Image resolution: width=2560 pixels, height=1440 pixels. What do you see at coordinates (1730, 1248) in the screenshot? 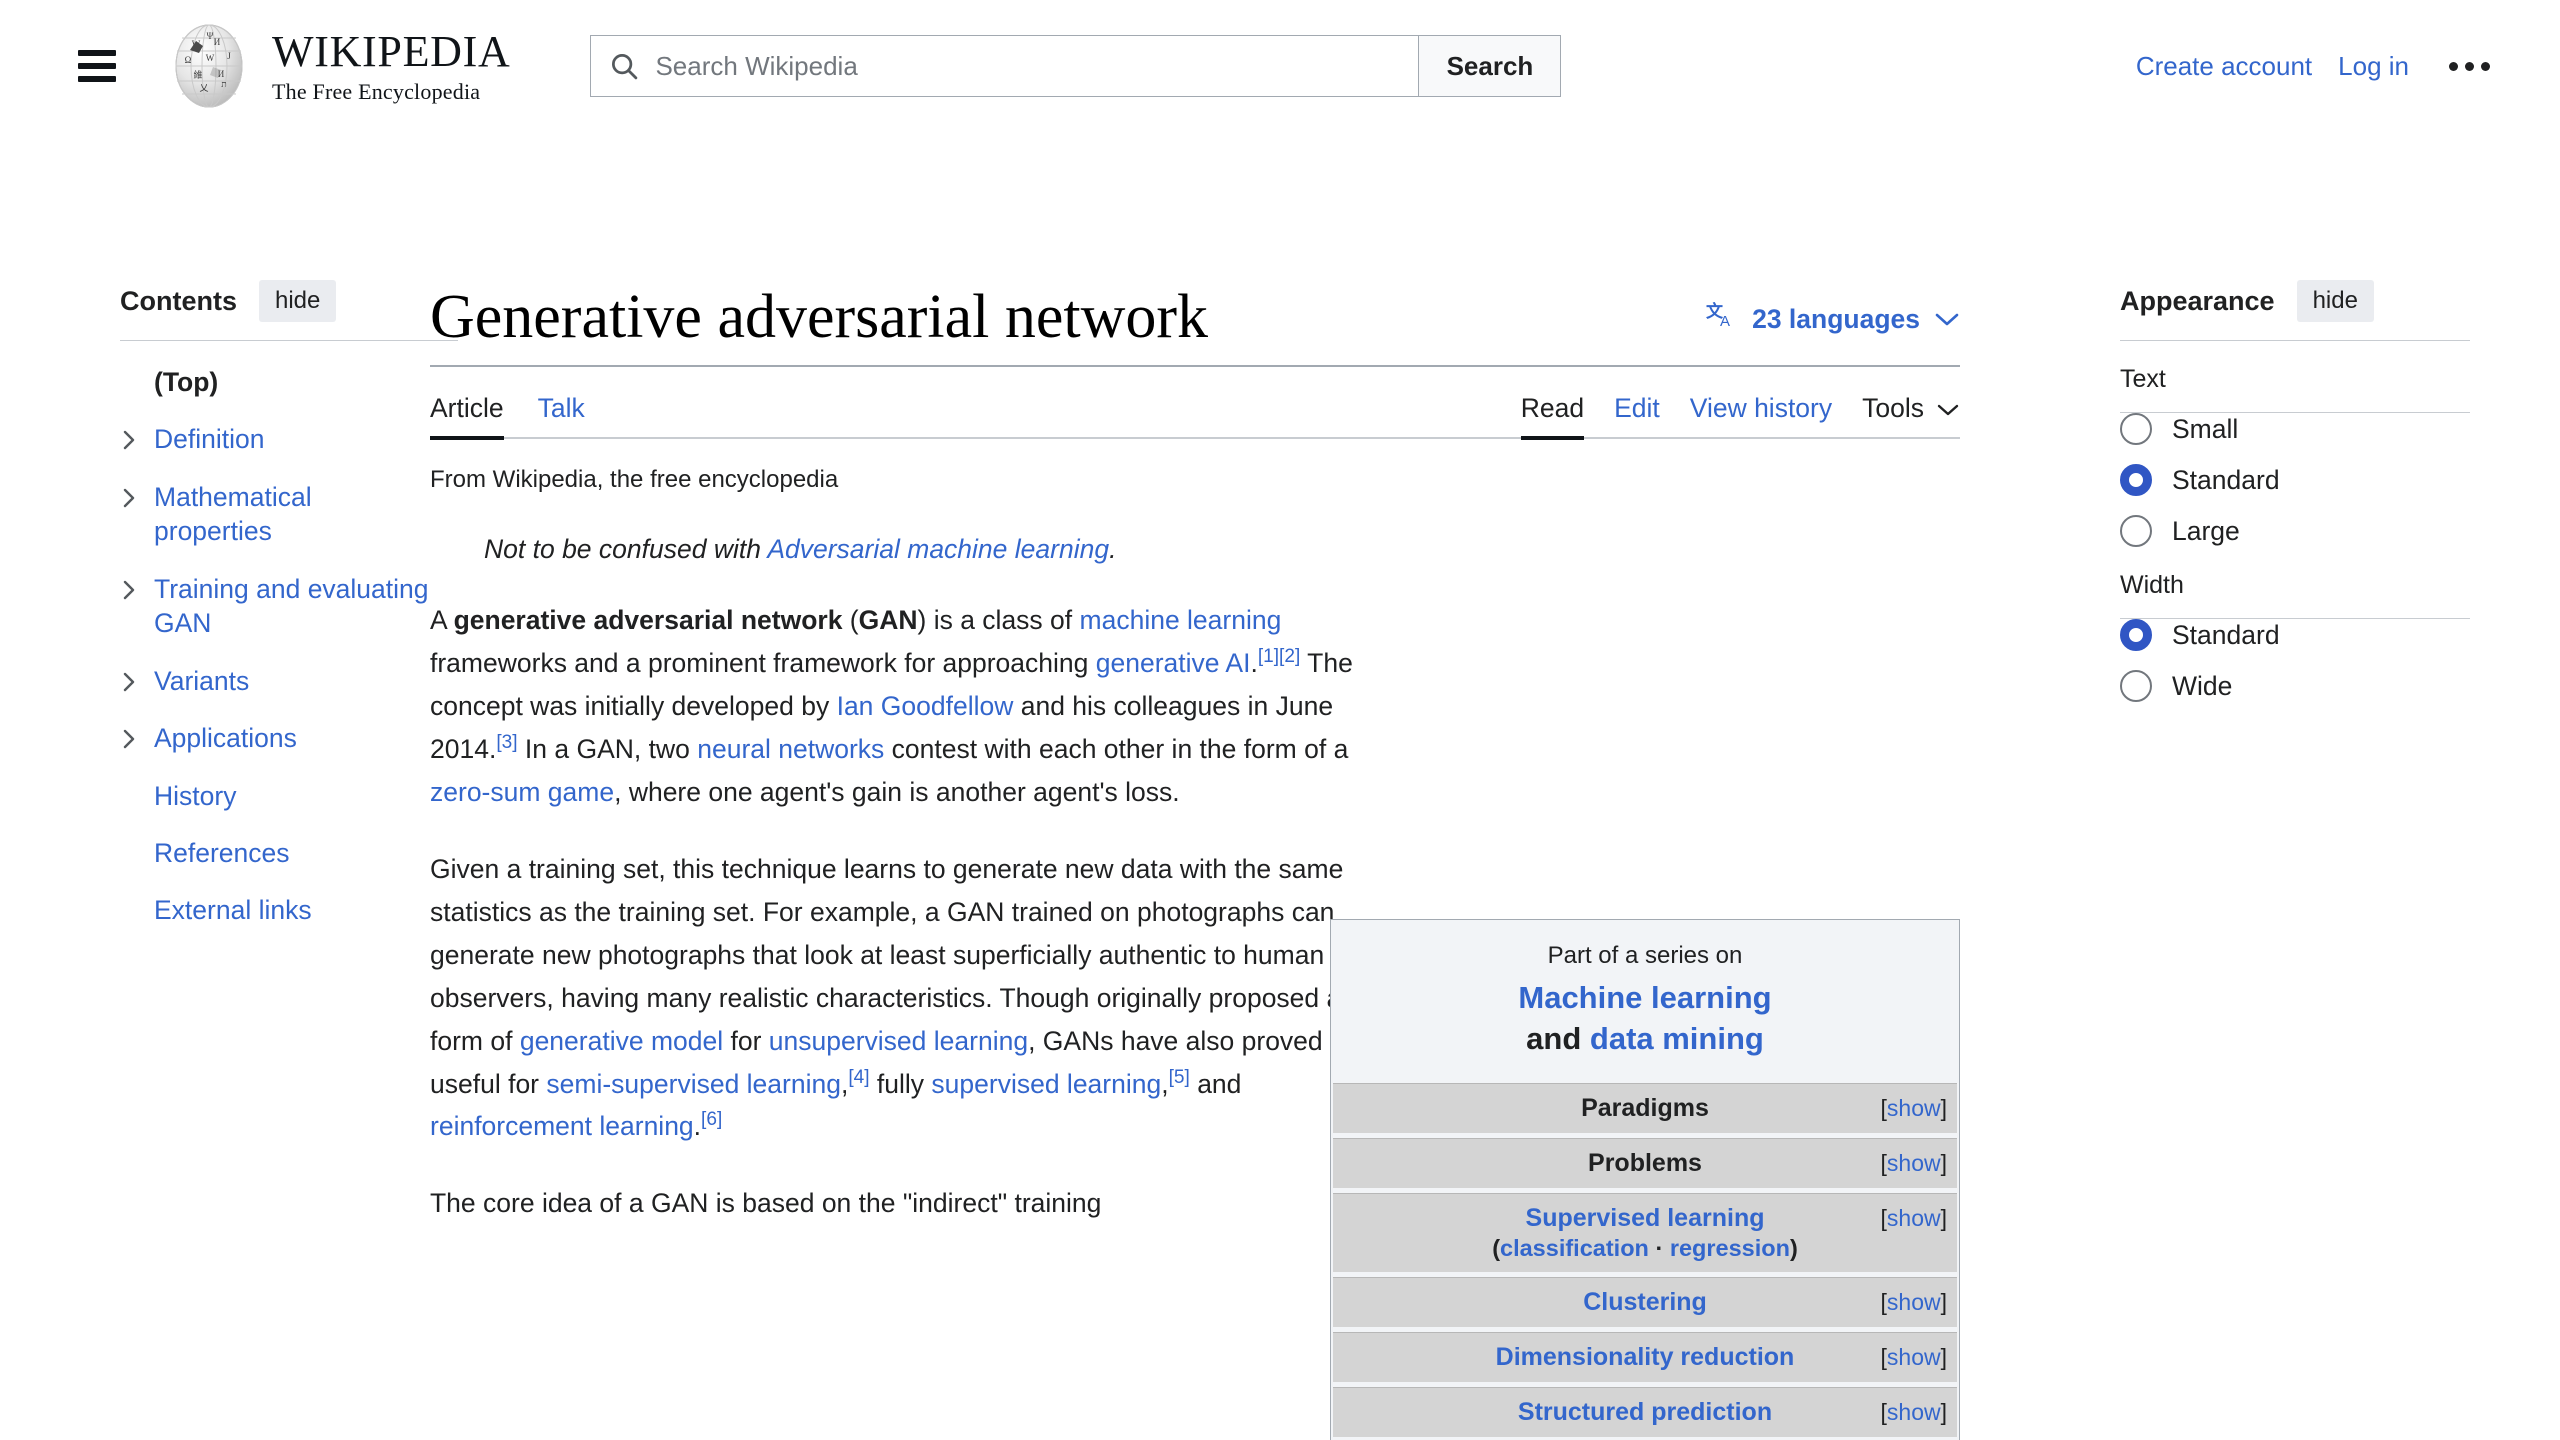
I see `infobox-sublink-regression: regression` at bounding box center [1730, 1248].